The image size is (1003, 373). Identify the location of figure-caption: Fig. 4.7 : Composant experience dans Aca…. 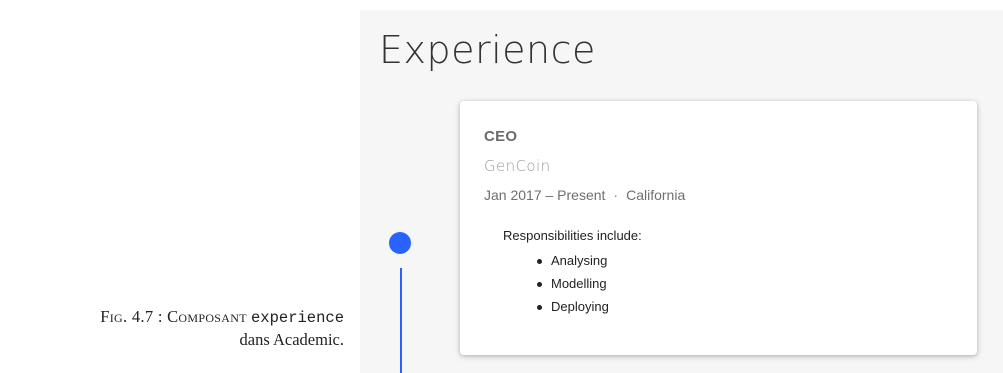
(172, 328).